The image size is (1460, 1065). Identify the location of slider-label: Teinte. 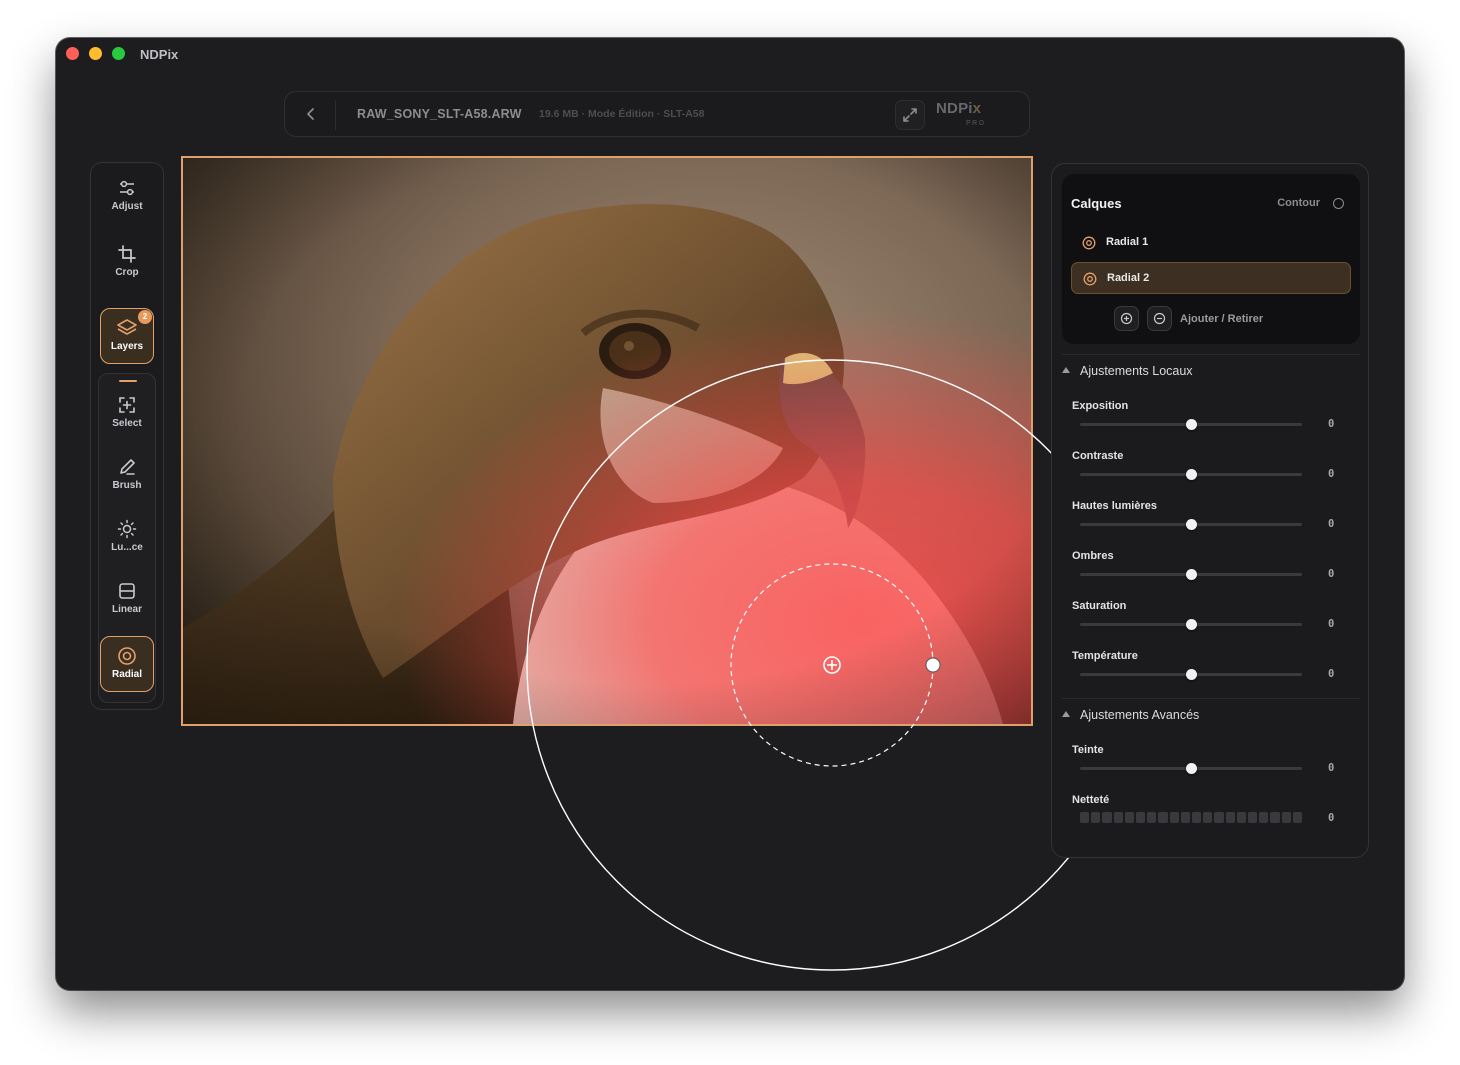
(1088, 750).